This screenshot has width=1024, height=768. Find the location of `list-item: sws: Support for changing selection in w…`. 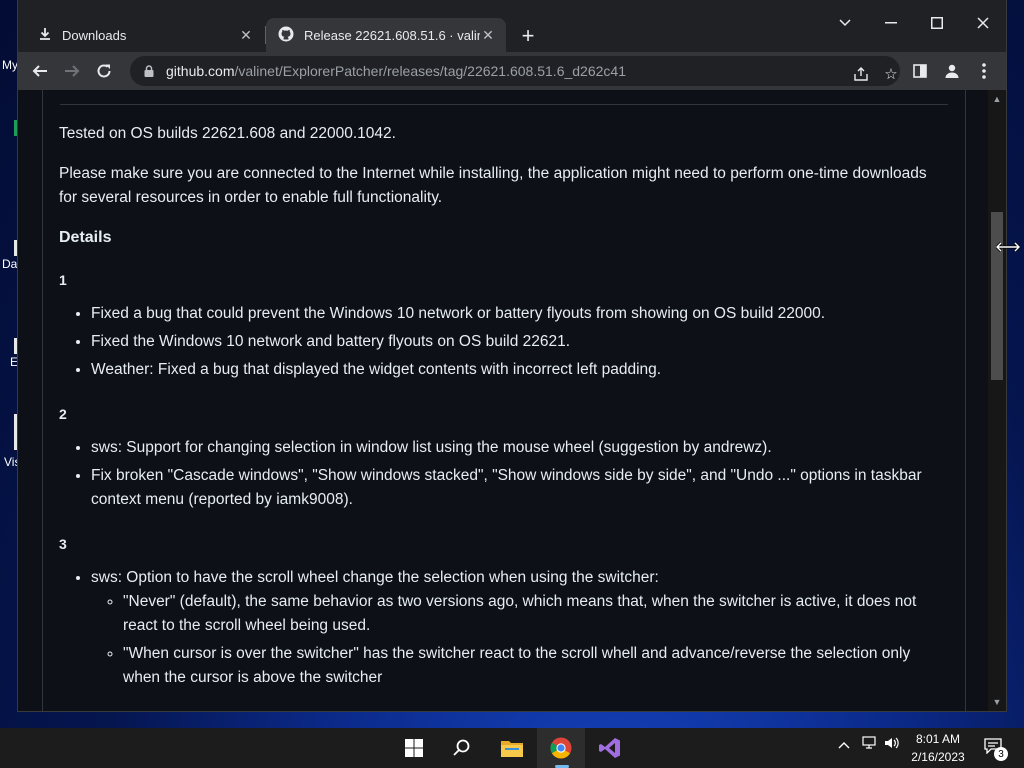

list-item: sws: Support for changing selection in w… is located at coordinates (515, 448).